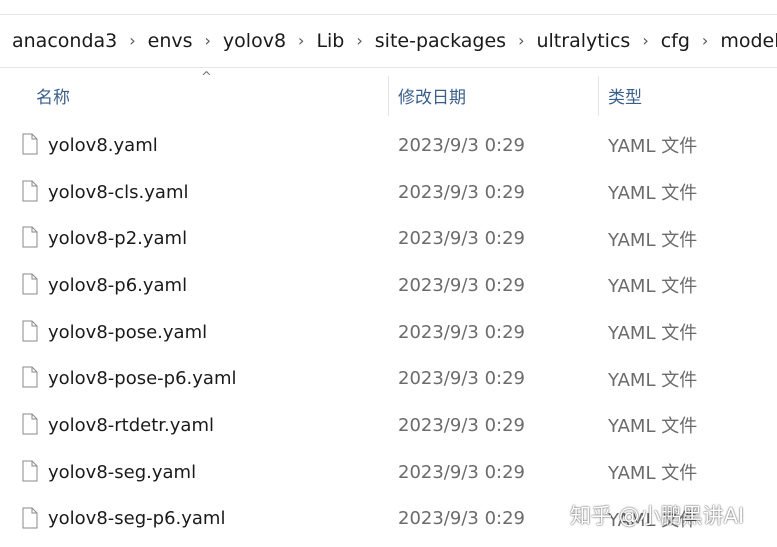  What do you see at coordinates (432, 95) in the screenshot?
I see `column-header-date-modified: 修改日期` at bounding box center [432, 95].